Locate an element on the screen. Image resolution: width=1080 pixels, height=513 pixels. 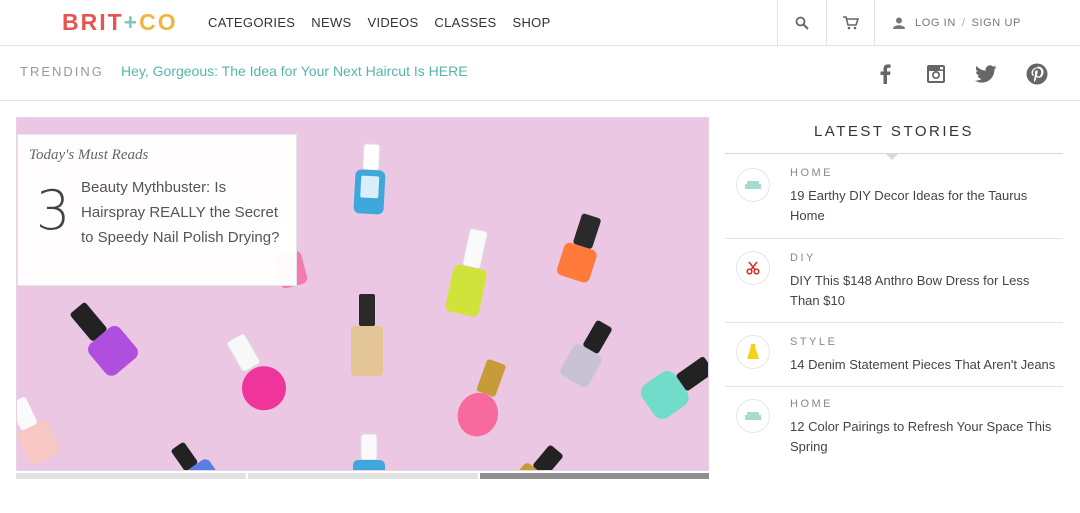
logo-text-right: CO is located at coordinates (158, 22).